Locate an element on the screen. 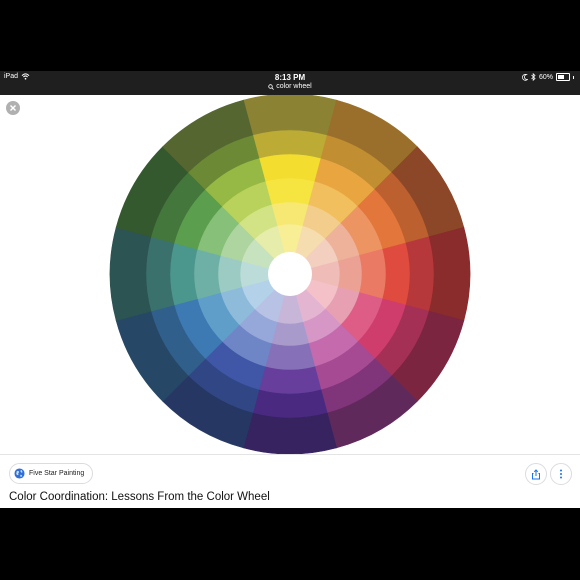  share-button is located at coordinates (536, 474).